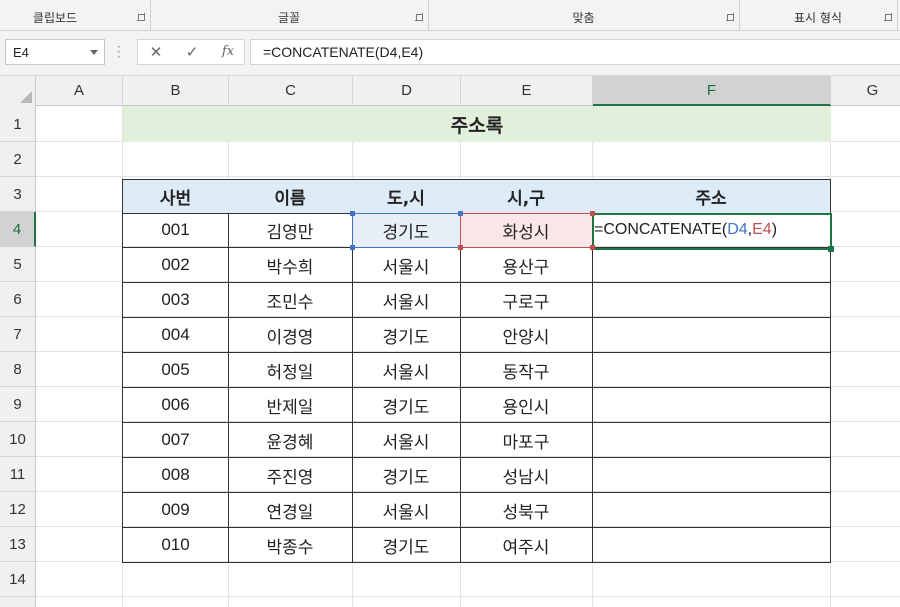 The height and width of the screenshot is (607, 900). Describe the element at coordinates (18, 299) in the screenshot. I see `row-header-6: 6` at that location.